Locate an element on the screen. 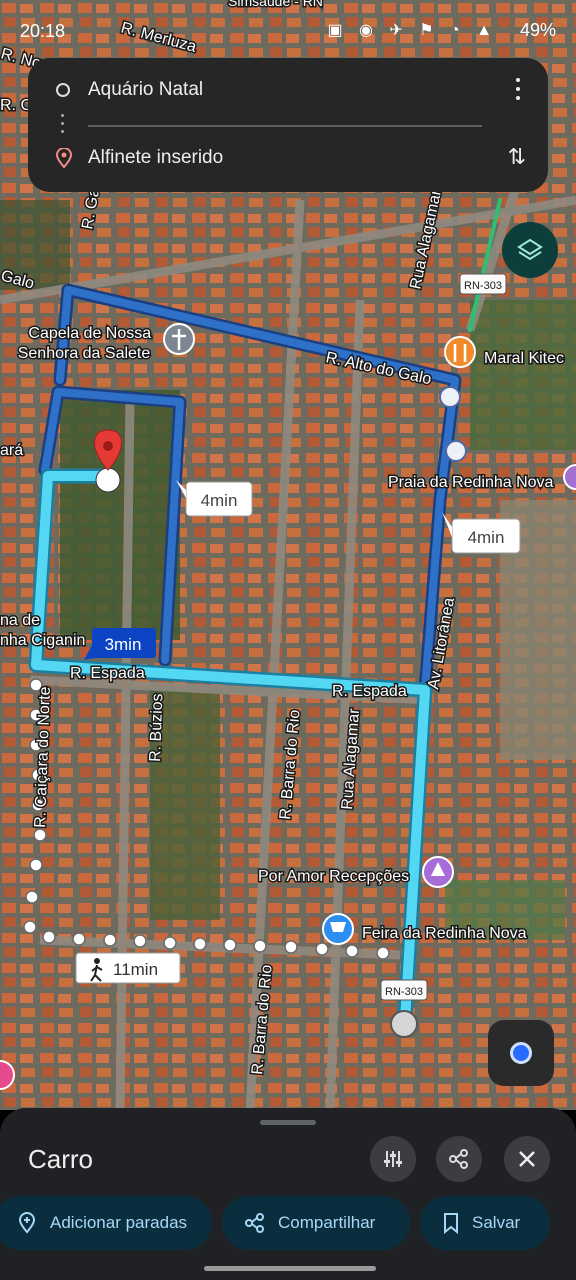 The image size is (576, 1280). more-options-icon is located at coordinates (518, 91).